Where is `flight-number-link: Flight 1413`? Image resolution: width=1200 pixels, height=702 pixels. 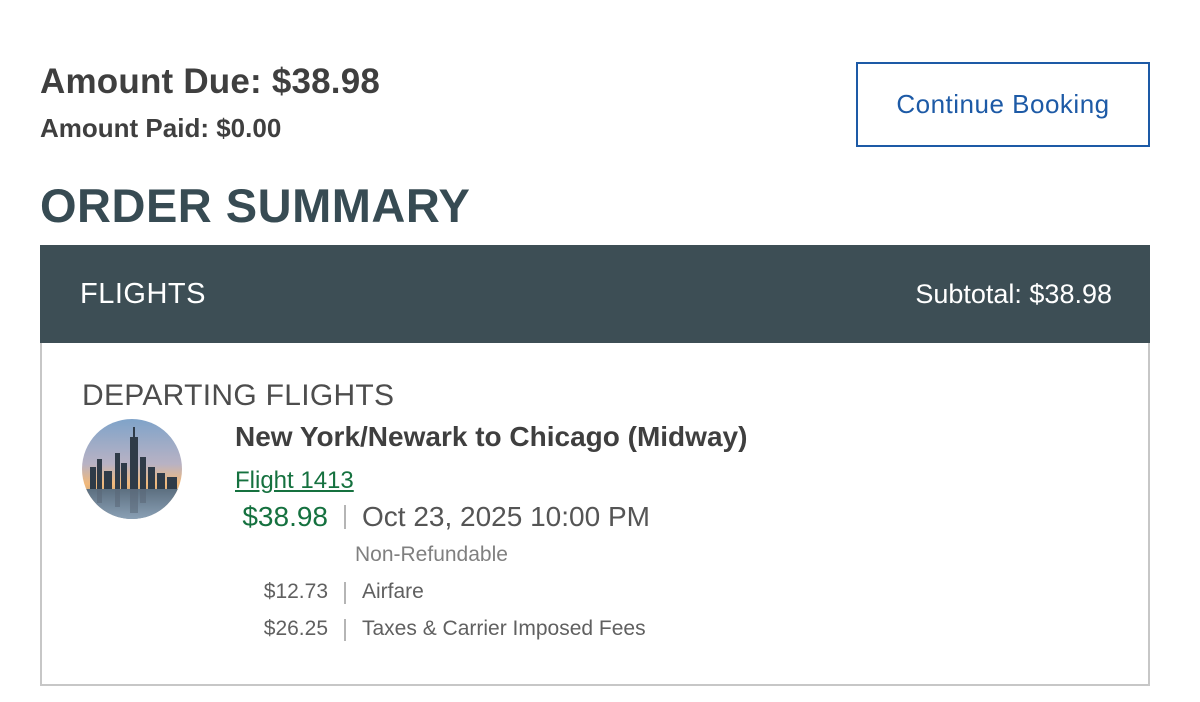
flight-number-link: Flight 1413 is located at coordinates (294, 481).